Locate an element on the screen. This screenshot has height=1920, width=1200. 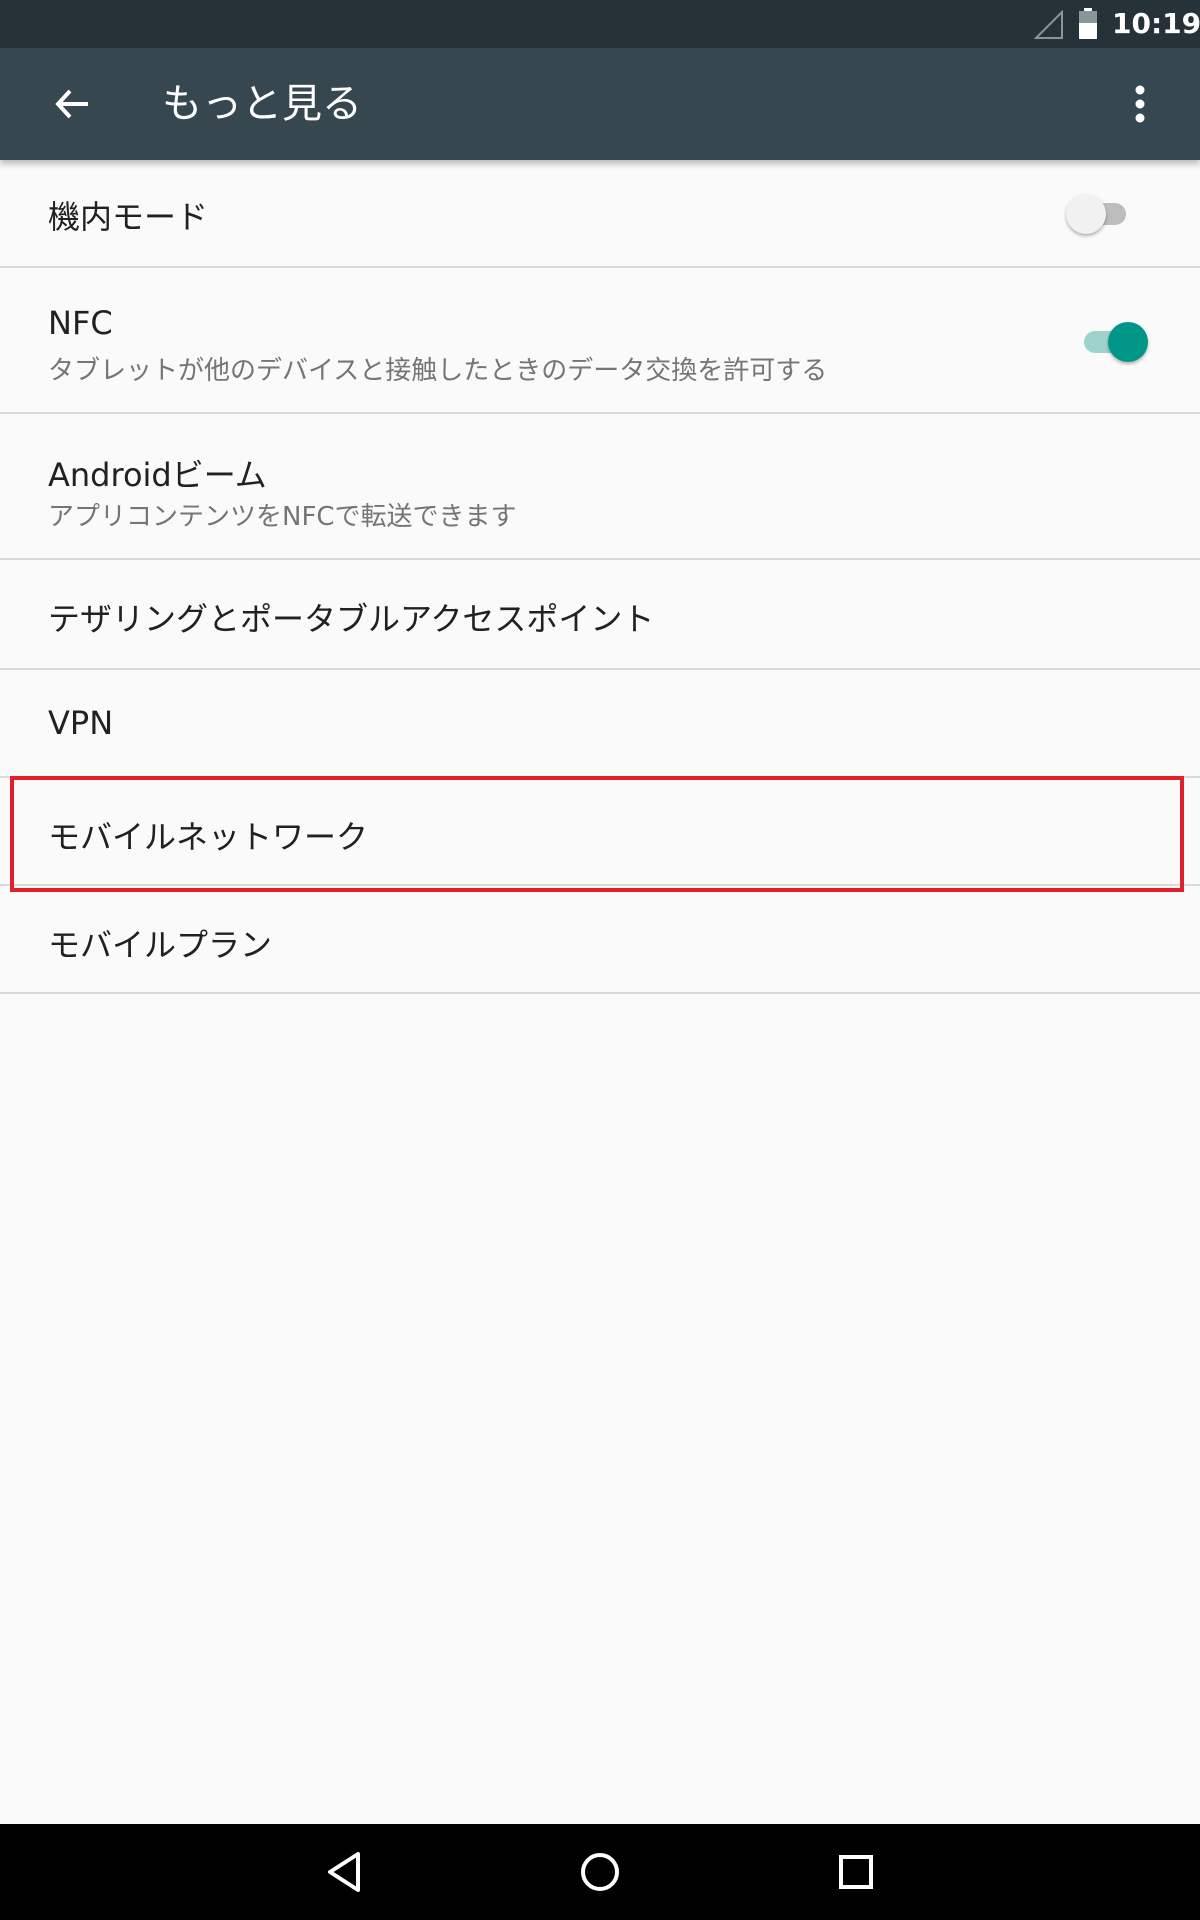
page-title: もっと見る is located at coordinates (262, 104).